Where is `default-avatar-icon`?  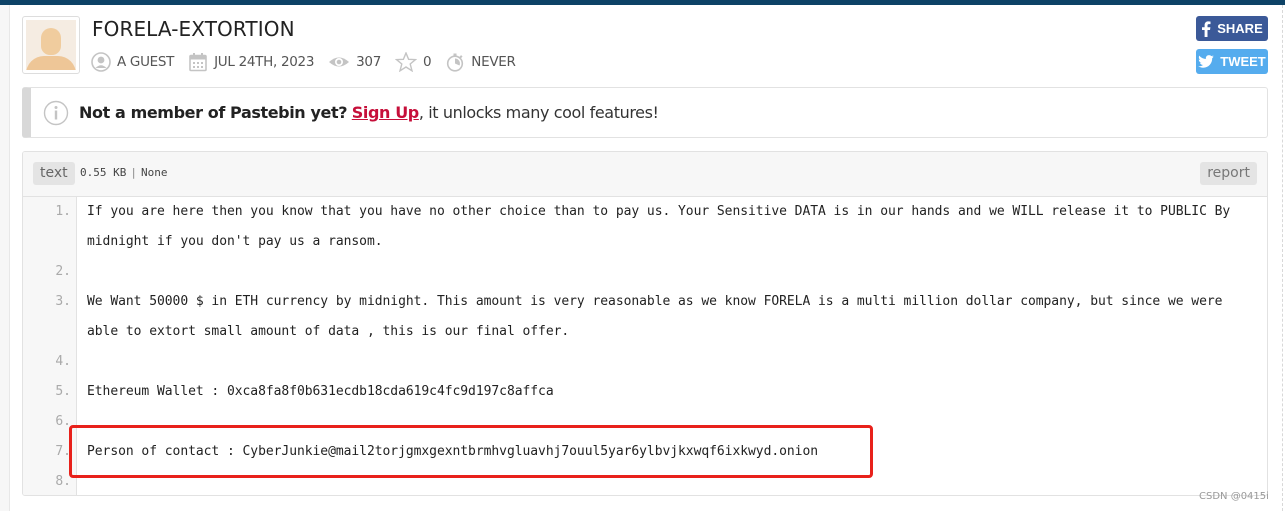
default-avatar-icon is located at coordinates (51, 45).